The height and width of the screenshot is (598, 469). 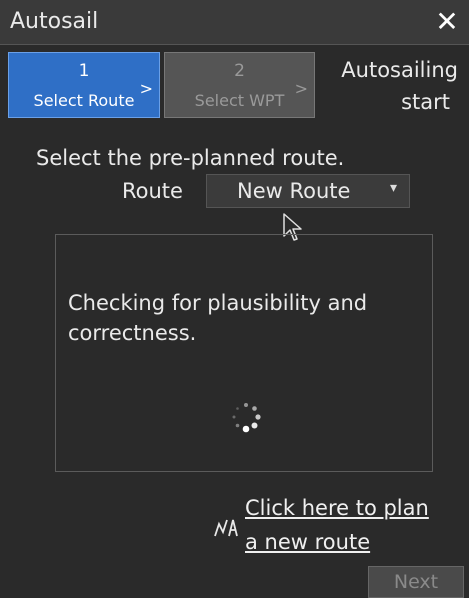 What do you see at coordinates (399, 70) in the screenshot?
I see `step-label: Autosailing` at bounding box center [399, 70].